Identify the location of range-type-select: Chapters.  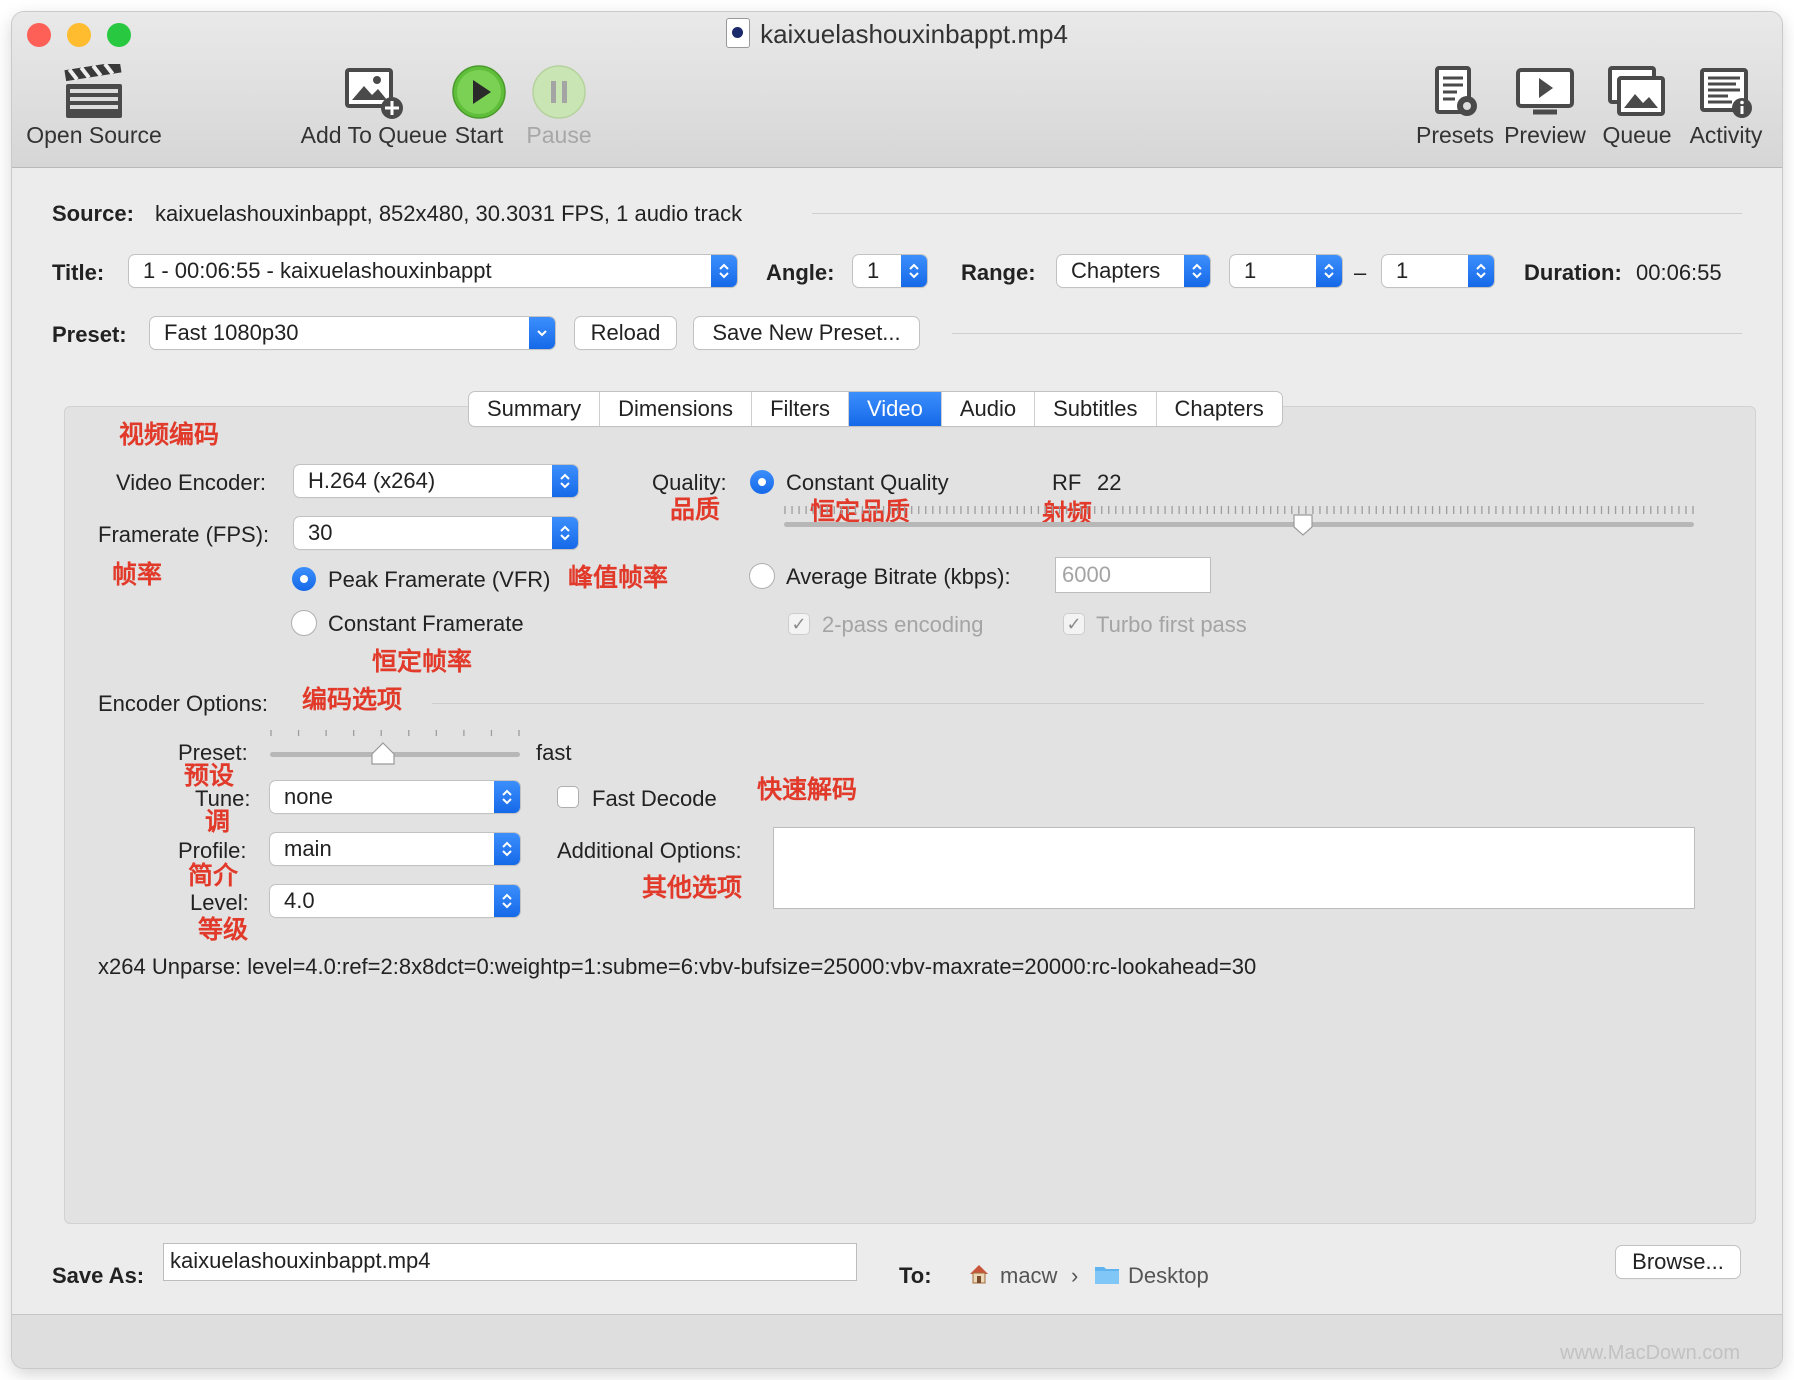
(1133, 271).